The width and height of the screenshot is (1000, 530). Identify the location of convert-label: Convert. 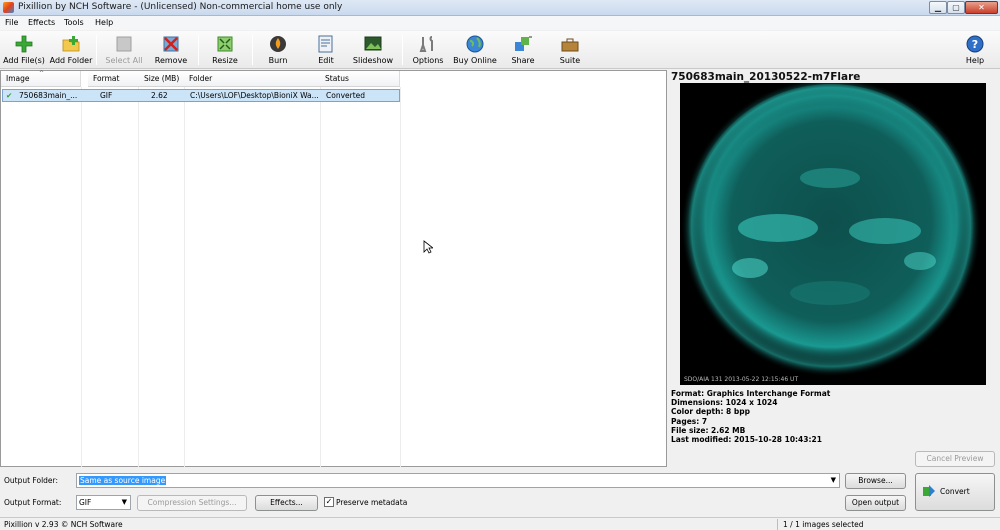
(955, 491).